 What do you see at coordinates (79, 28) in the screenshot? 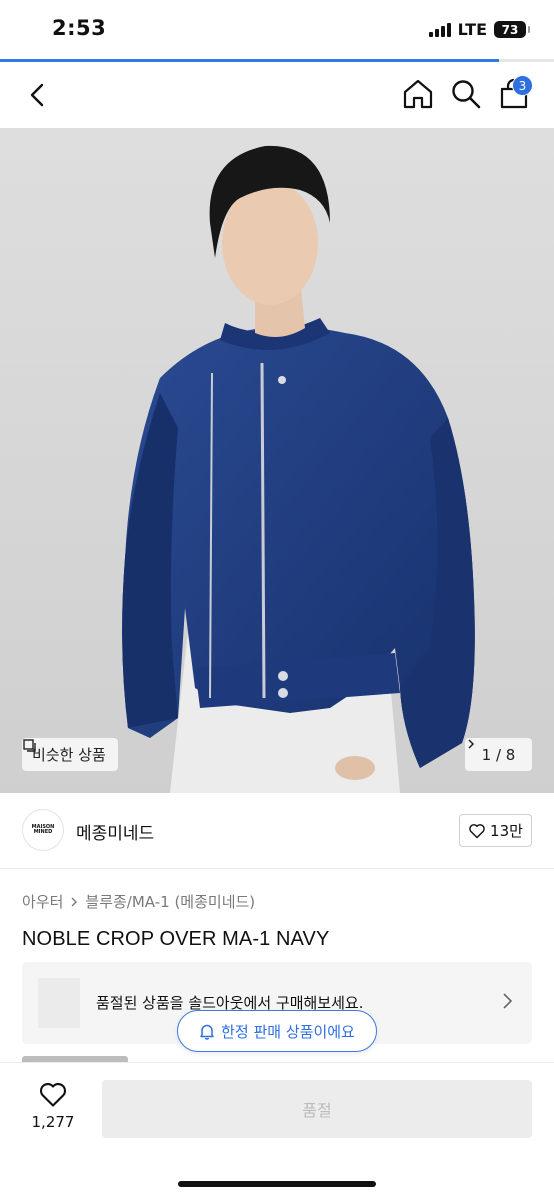
I see `status-time: 2:53` at bounding box center [79, 28].